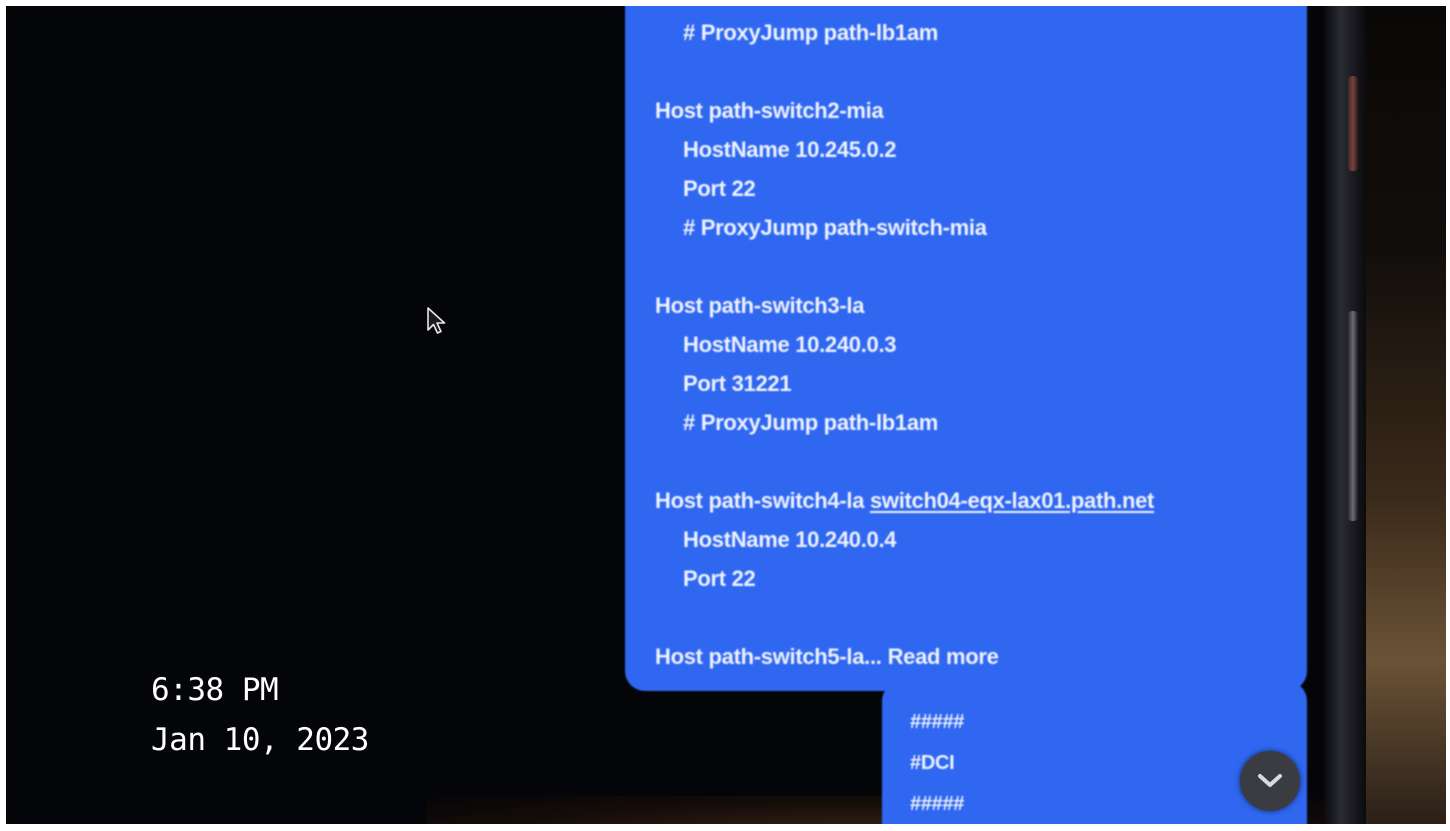 The width and height of the screenshot is (1450, 831). What do you see at coordinates (1094, 752) in the screenshot?
I see `chat-message-bubble: ##### #DCI #####` at bounding box center [1094, 752].